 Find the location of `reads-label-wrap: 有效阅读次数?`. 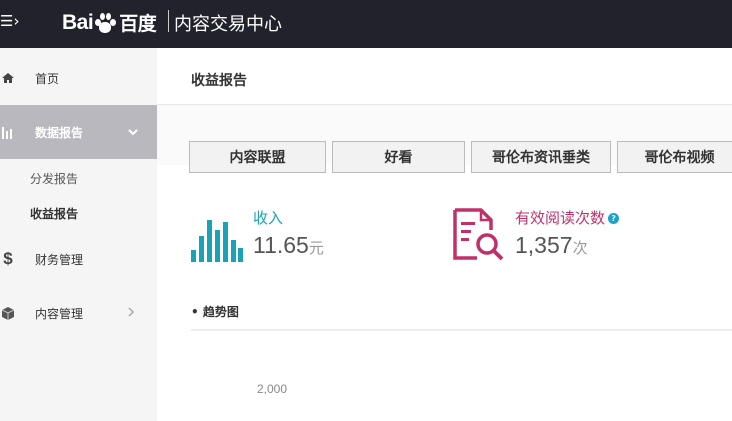

reads-label-wrap: 有效阅读次数? is located at coordinates (567, 217).